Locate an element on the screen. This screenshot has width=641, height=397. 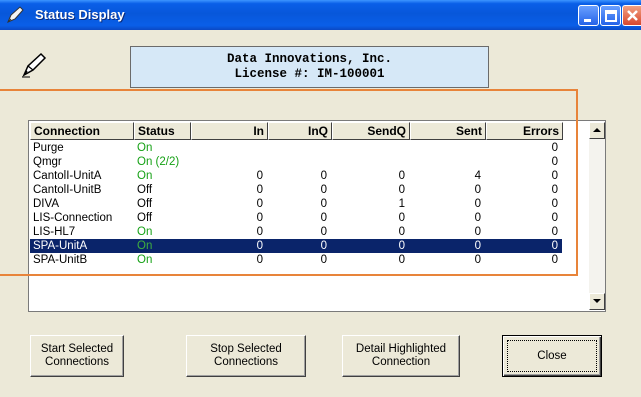
stop-button-label: Stop Selected Connections is located at coordinates (246, 355).